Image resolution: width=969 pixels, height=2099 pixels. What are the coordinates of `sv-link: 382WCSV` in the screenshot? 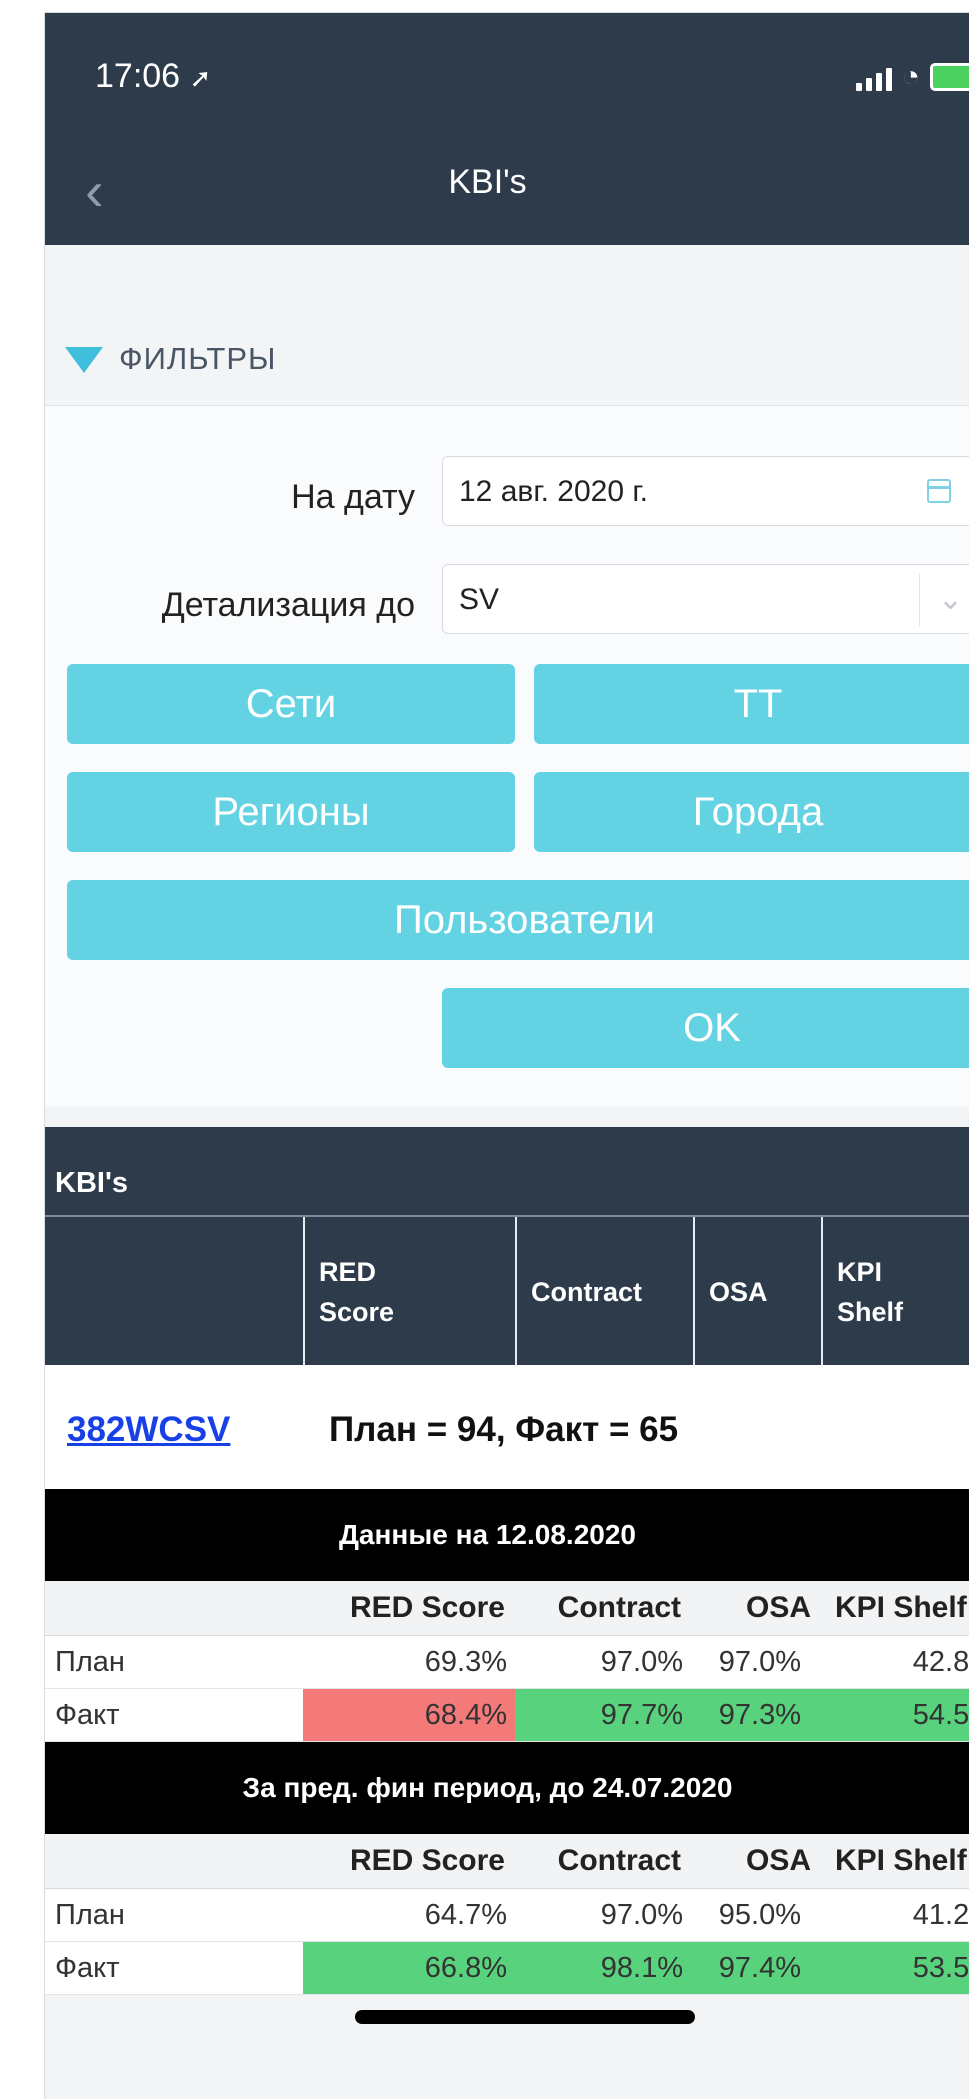 It's located at (148, 1430).